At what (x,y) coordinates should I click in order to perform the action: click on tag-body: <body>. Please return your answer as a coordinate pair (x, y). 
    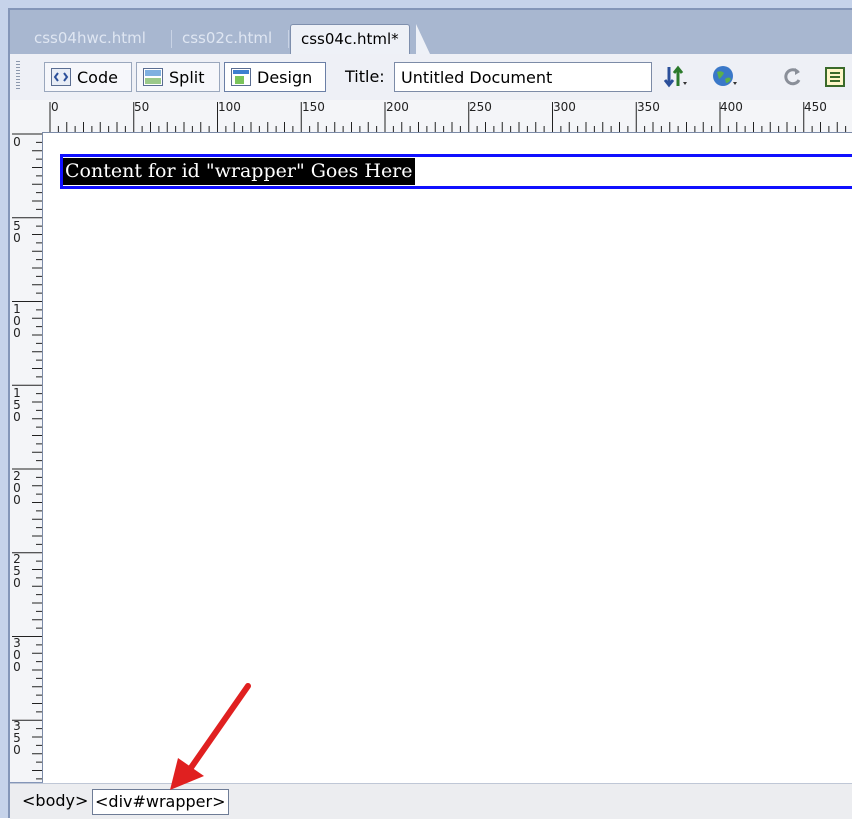
    Looking at the image, I should click on (55, 801).